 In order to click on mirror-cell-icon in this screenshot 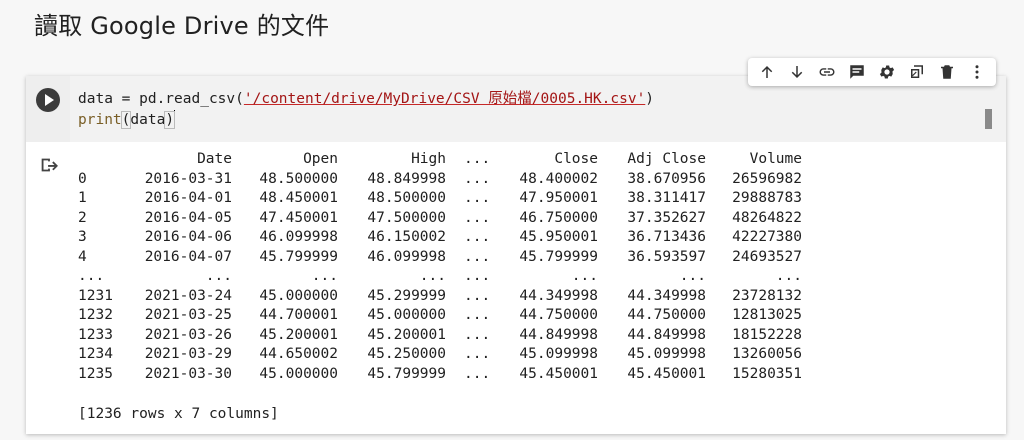, I will do `click(917, 71)`.